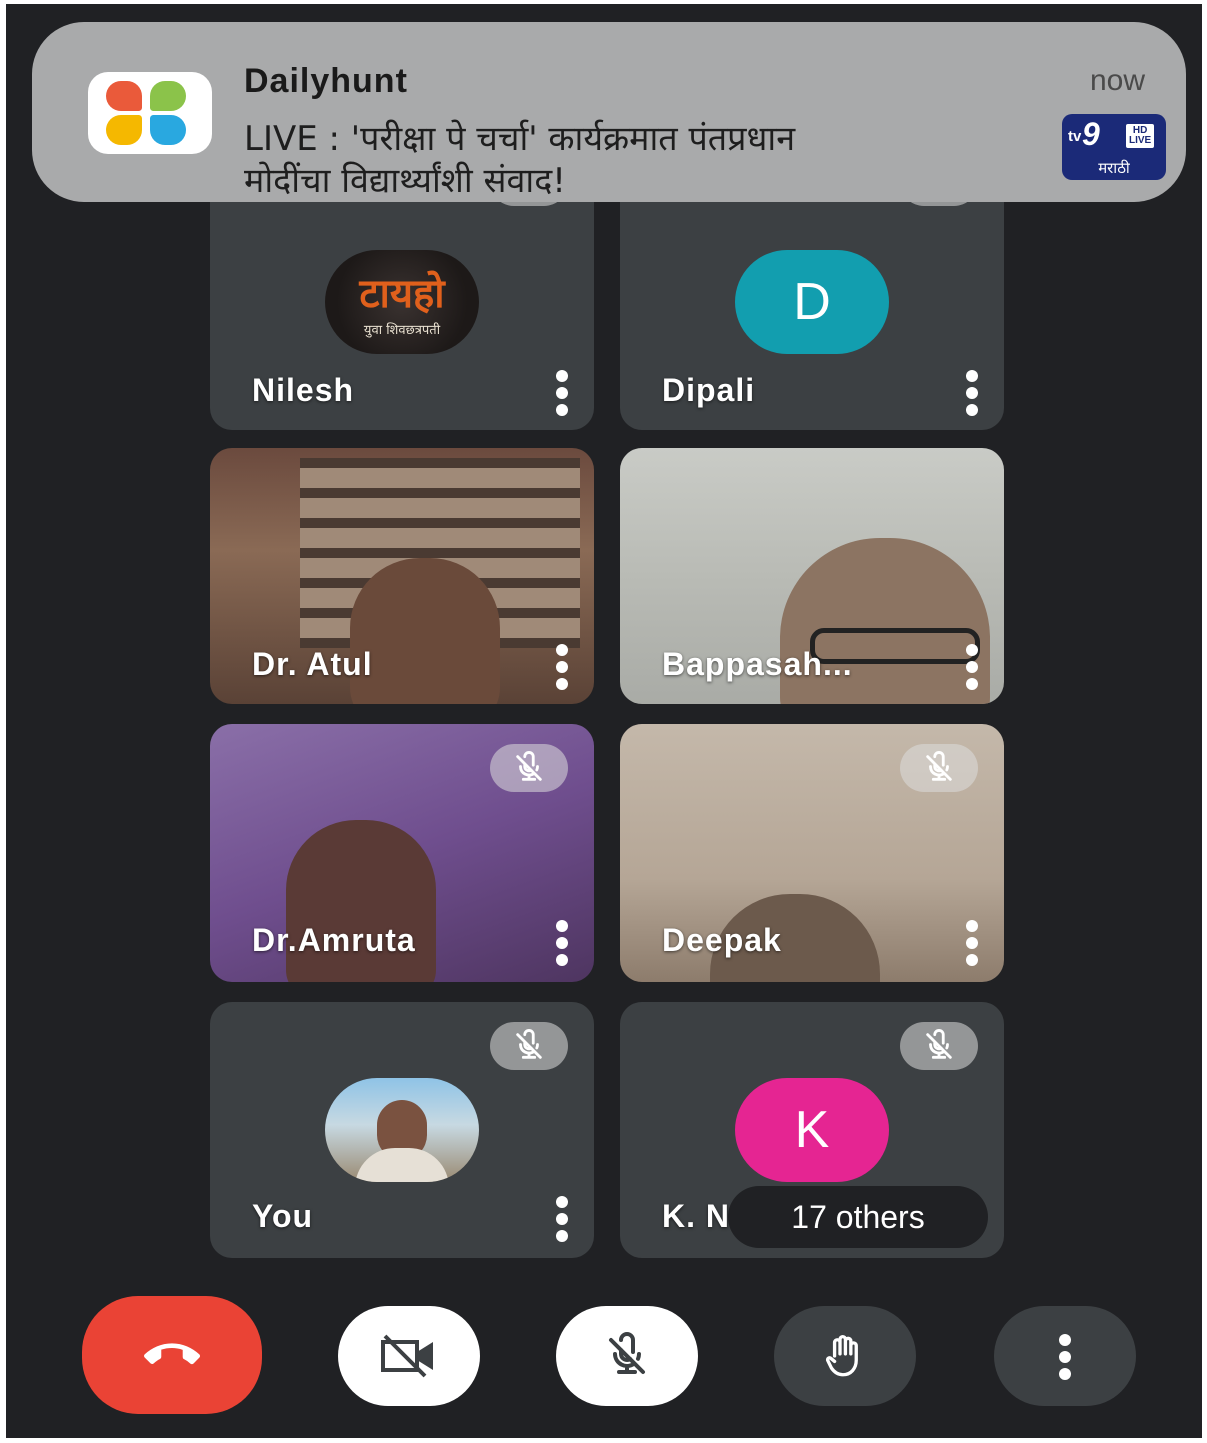 Image resolution: width=1207 pixels, height=1443 pixels. I want to click on avatar-photo, so click(402, 1130).